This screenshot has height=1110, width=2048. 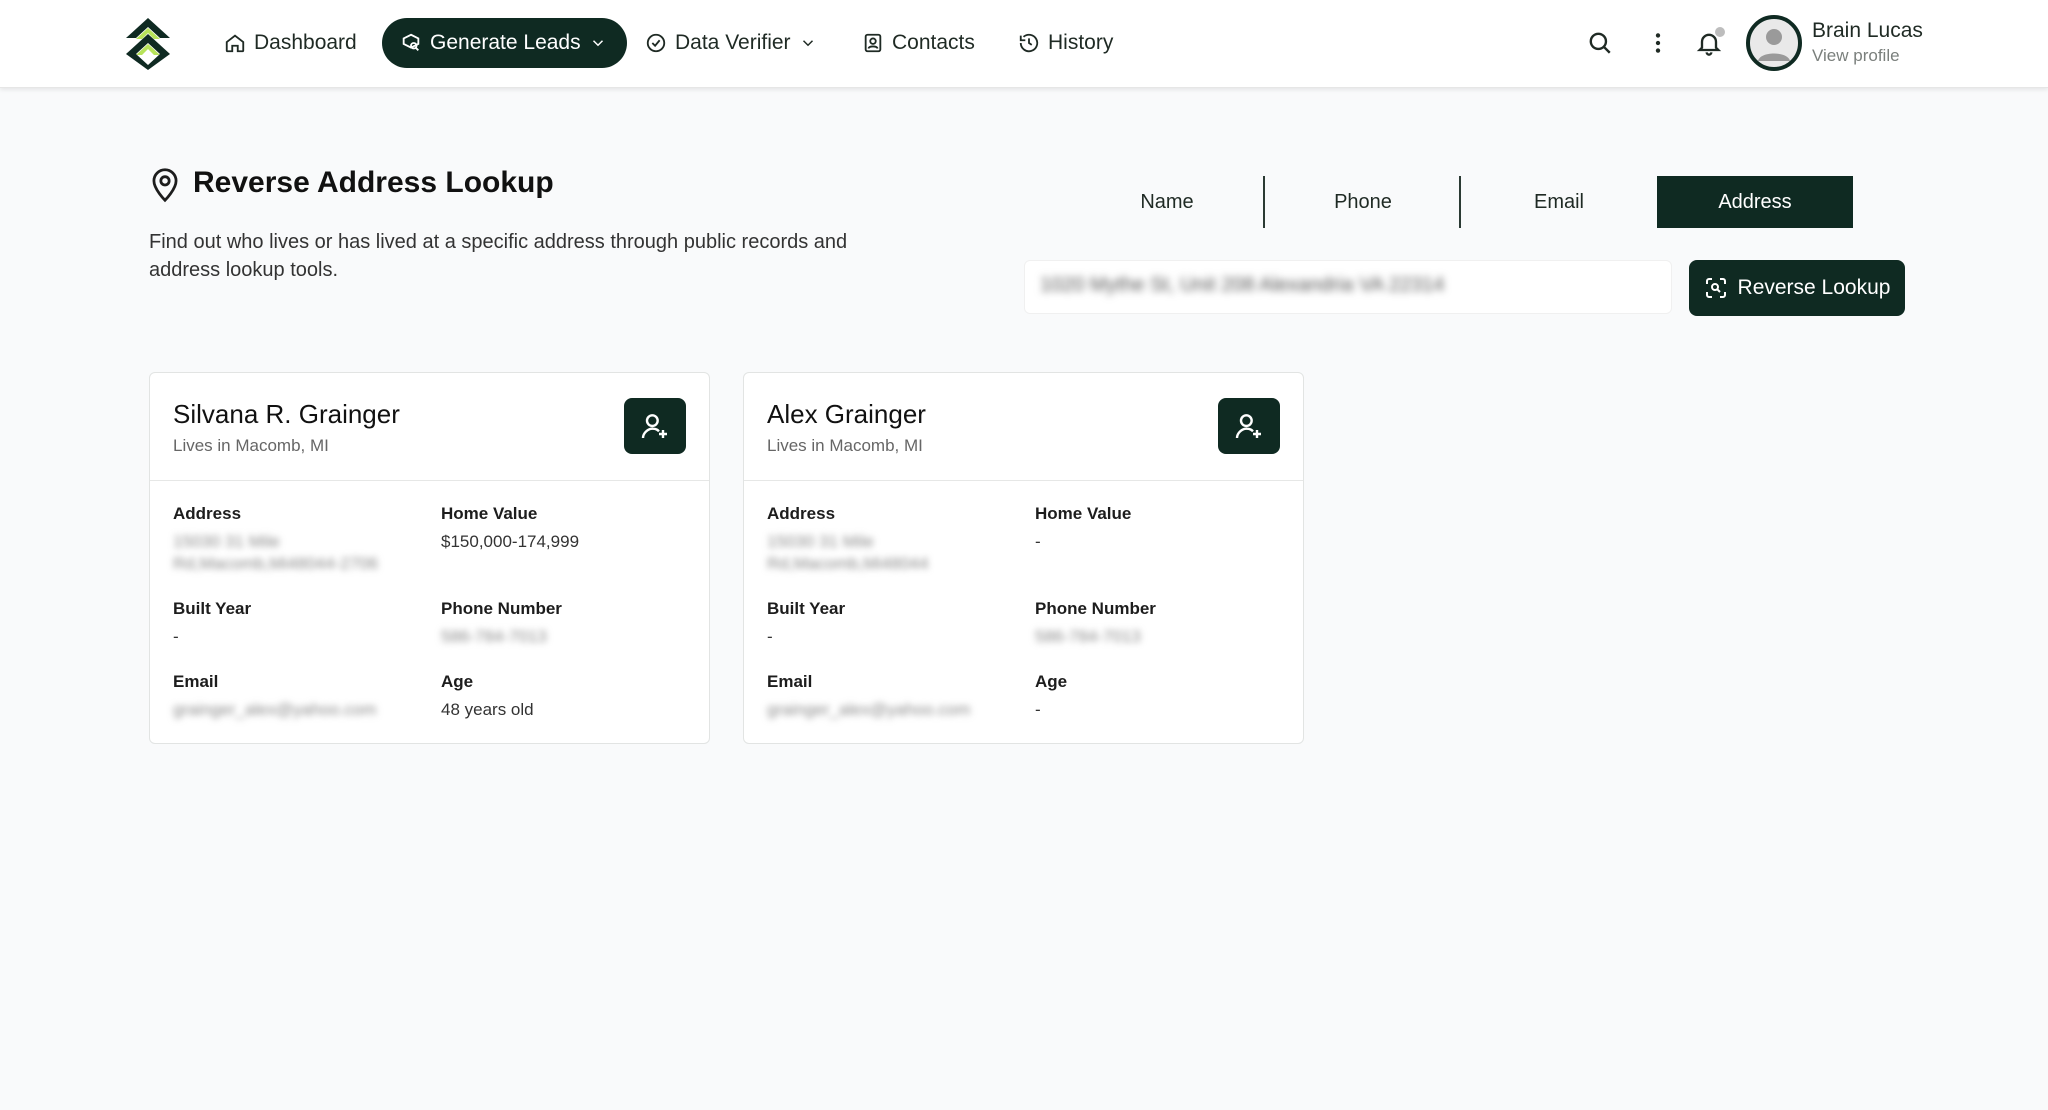 What do you see at coordinates (1814, 287) in the screenshot?
I see `reverse-lookup-label: Reverse Lookup` at bounding box center [1814, 287].